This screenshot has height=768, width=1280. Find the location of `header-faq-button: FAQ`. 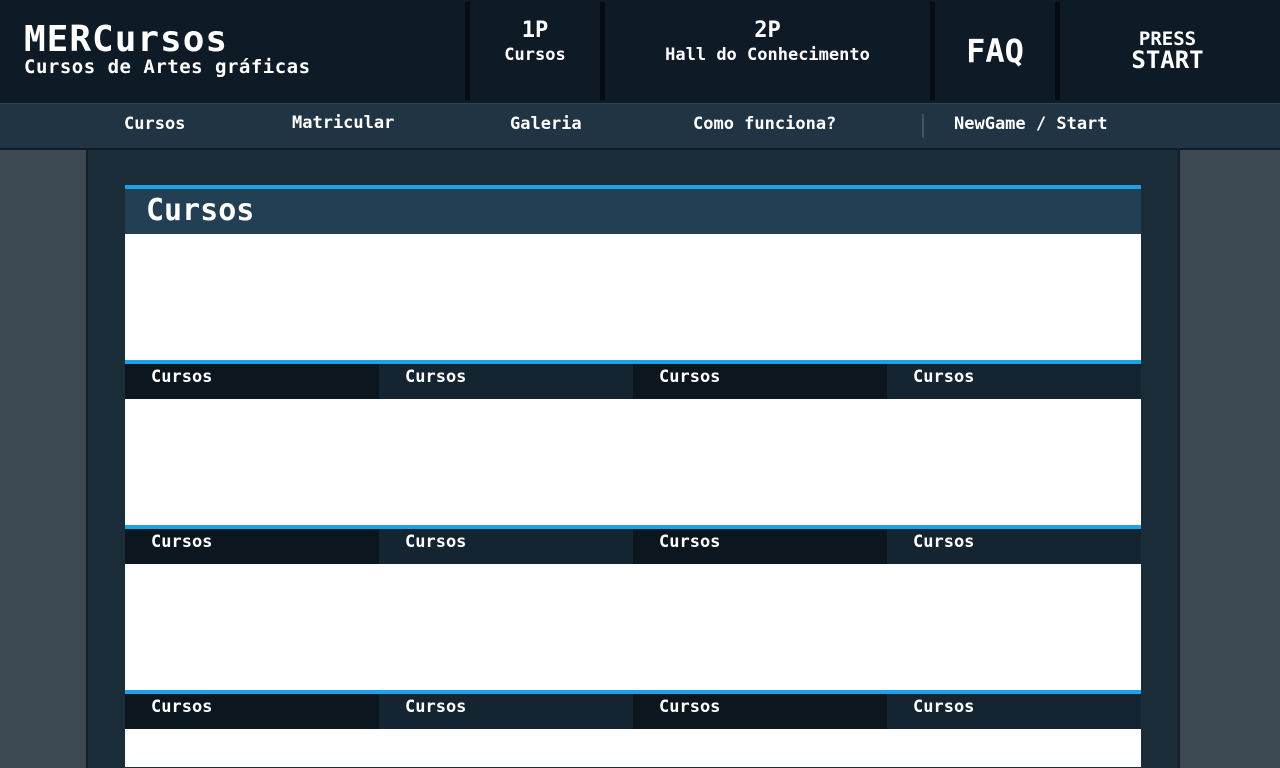

header-faq-button: FAQ is located at coordinates (995, 51).